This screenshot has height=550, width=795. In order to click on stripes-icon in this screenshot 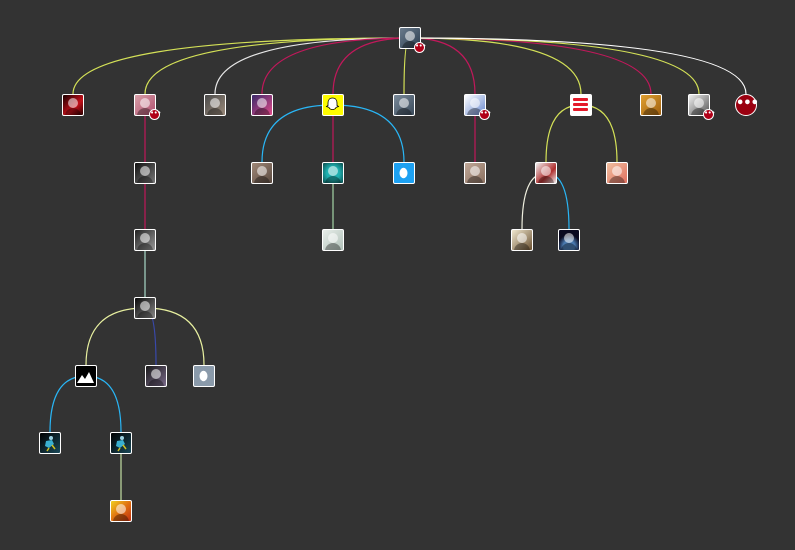, I will do `click(580, 104)`.